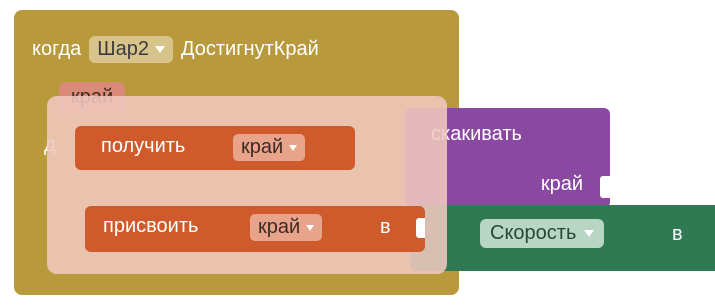 The image size is (715, 308). I want to click on component-name: Шар2, so click(123, 48).